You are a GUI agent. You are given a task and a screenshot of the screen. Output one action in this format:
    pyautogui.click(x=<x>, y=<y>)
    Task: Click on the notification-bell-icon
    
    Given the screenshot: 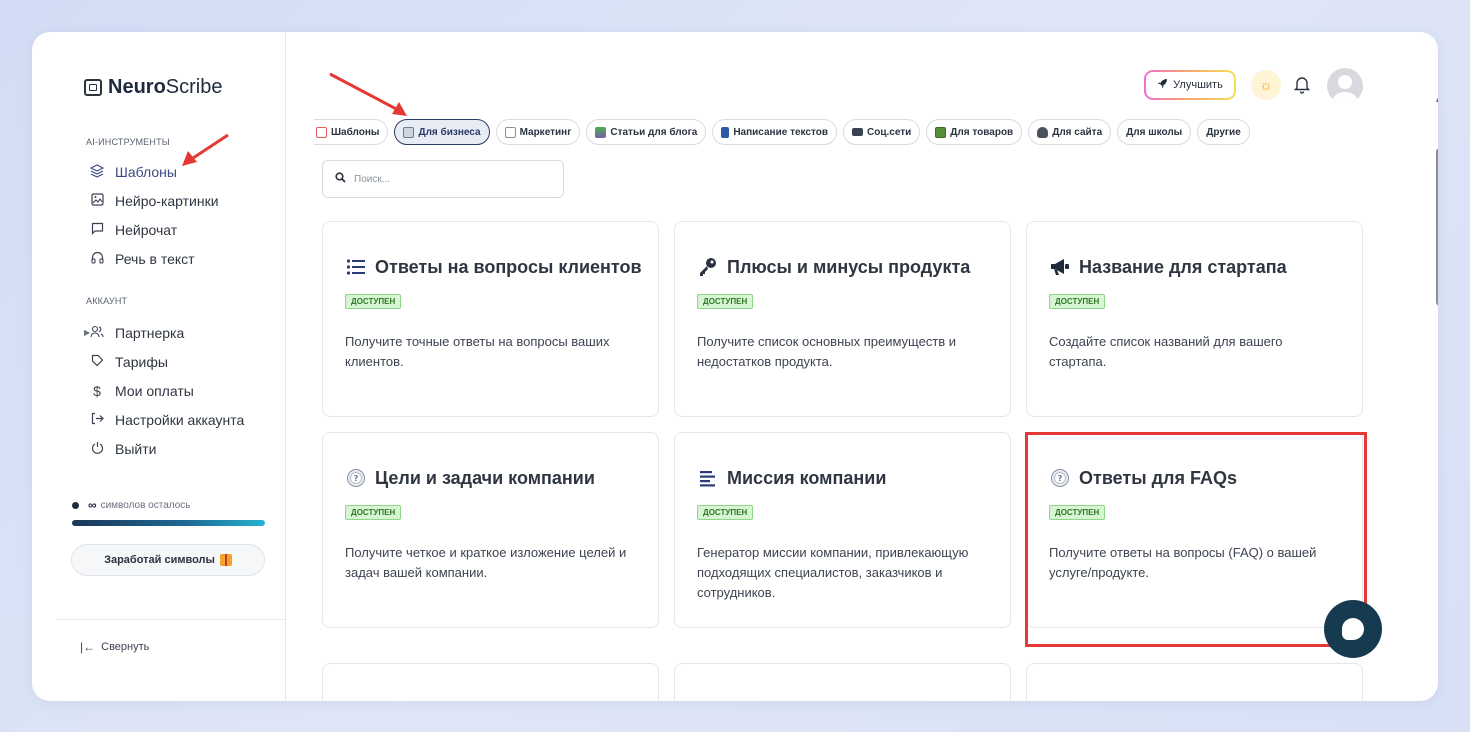 What is the action you would take?
    pyautogui.click(x=1302, y=85)
    